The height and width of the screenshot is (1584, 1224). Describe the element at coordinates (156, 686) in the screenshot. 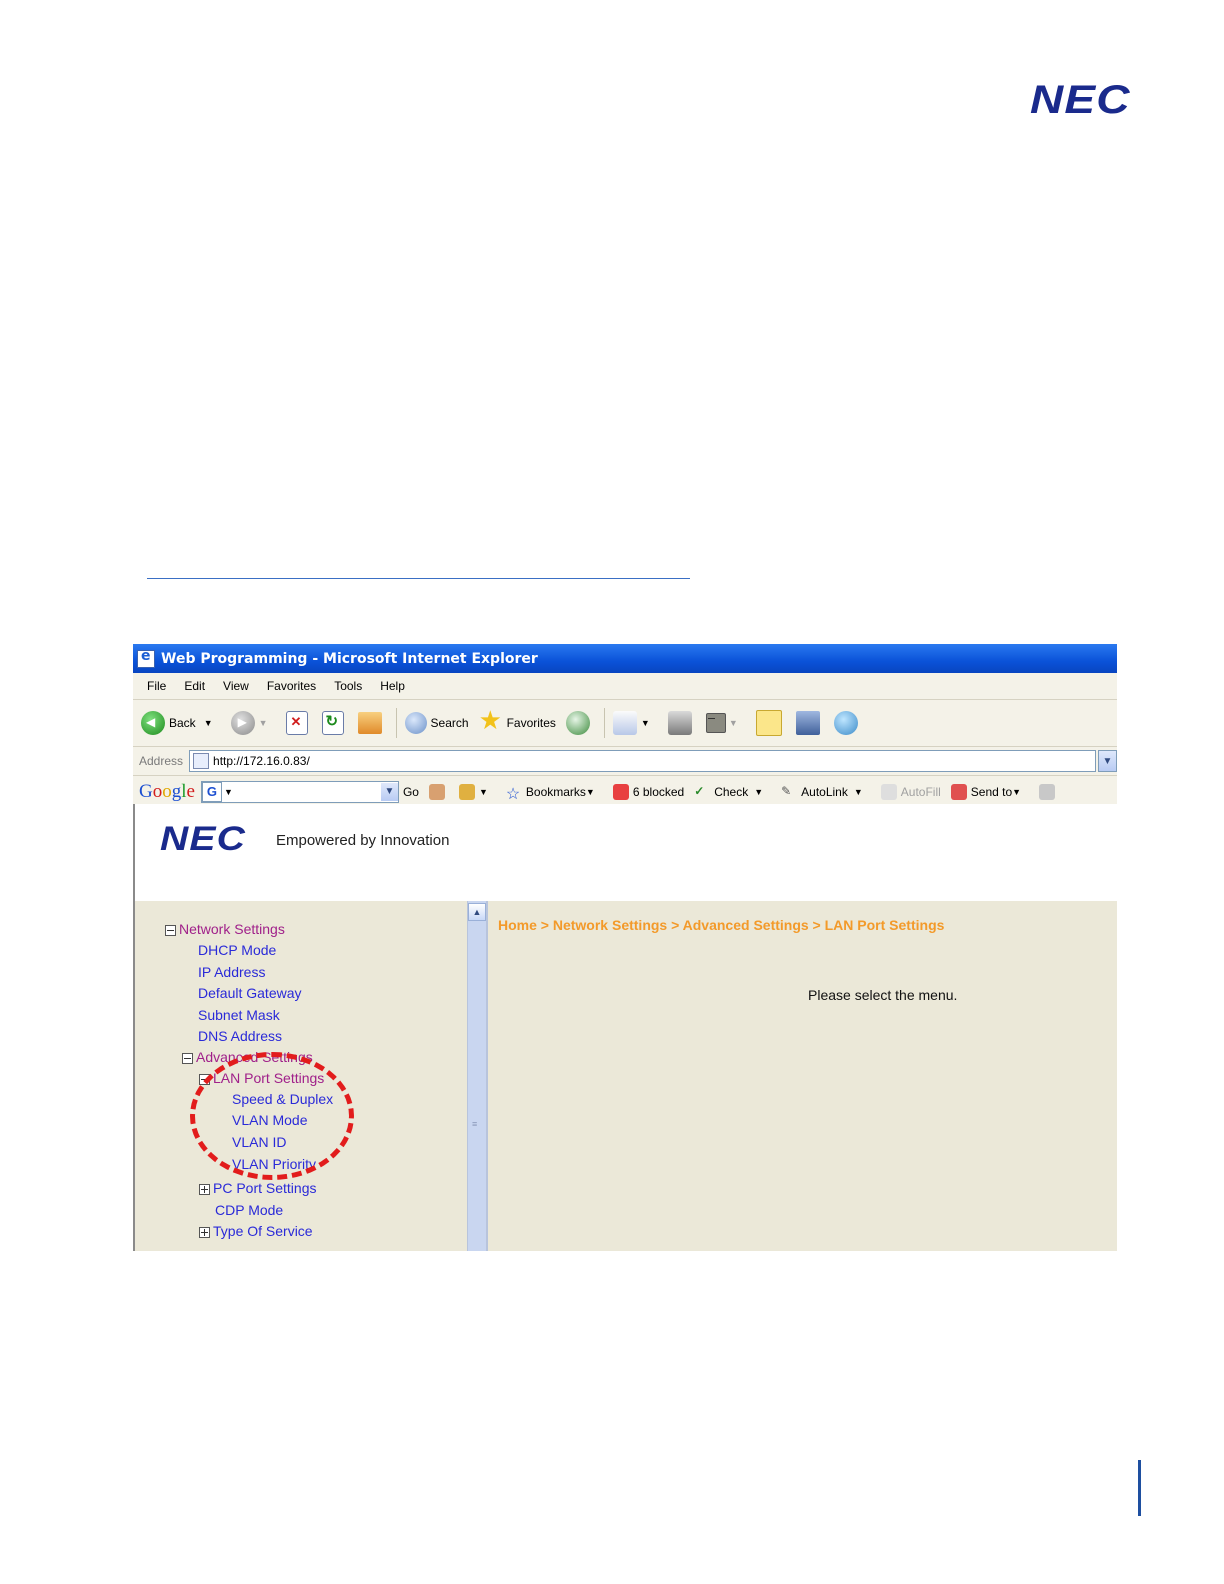

I see `menu-file: File` at that location.